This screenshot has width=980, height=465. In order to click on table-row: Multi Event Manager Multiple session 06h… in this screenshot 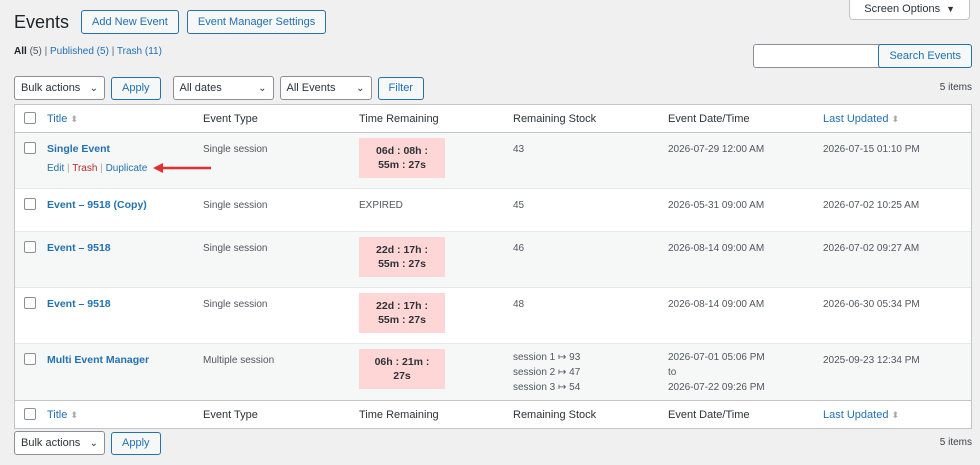, I will do `click(493, 372)`.